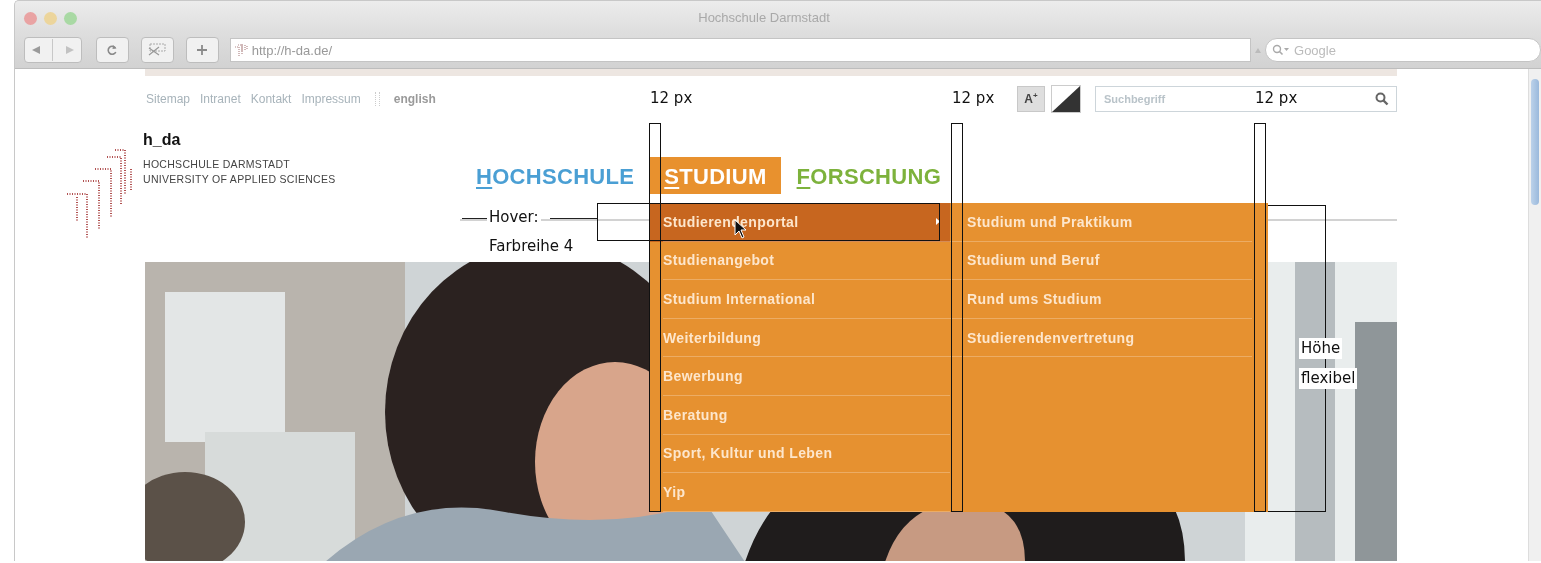  Describe the element at coordinates (99, 194) in the screenshot. I see `logo-icon` at that location.